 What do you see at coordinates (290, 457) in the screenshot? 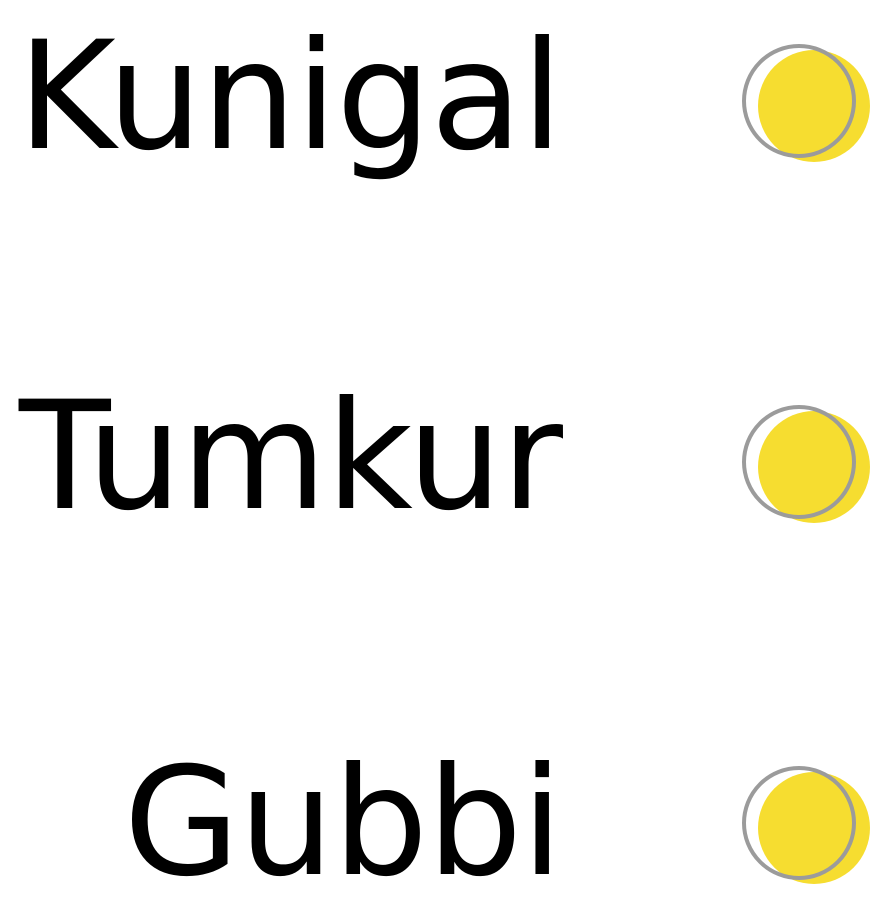
I see `stop-label: Tumkur` at bounding box center [290, 457].